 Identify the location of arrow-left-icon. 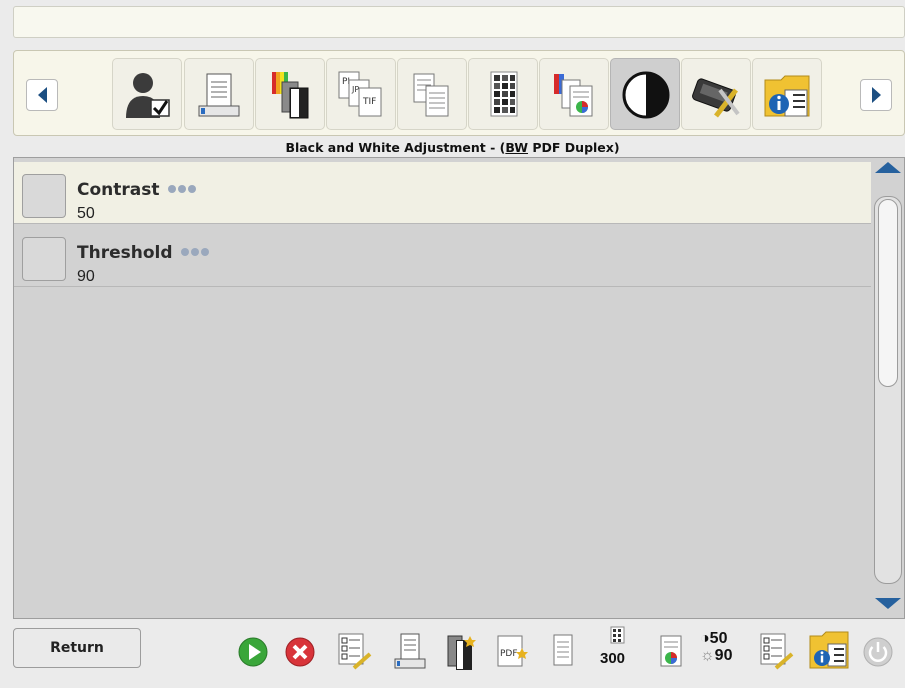
(42, 95).